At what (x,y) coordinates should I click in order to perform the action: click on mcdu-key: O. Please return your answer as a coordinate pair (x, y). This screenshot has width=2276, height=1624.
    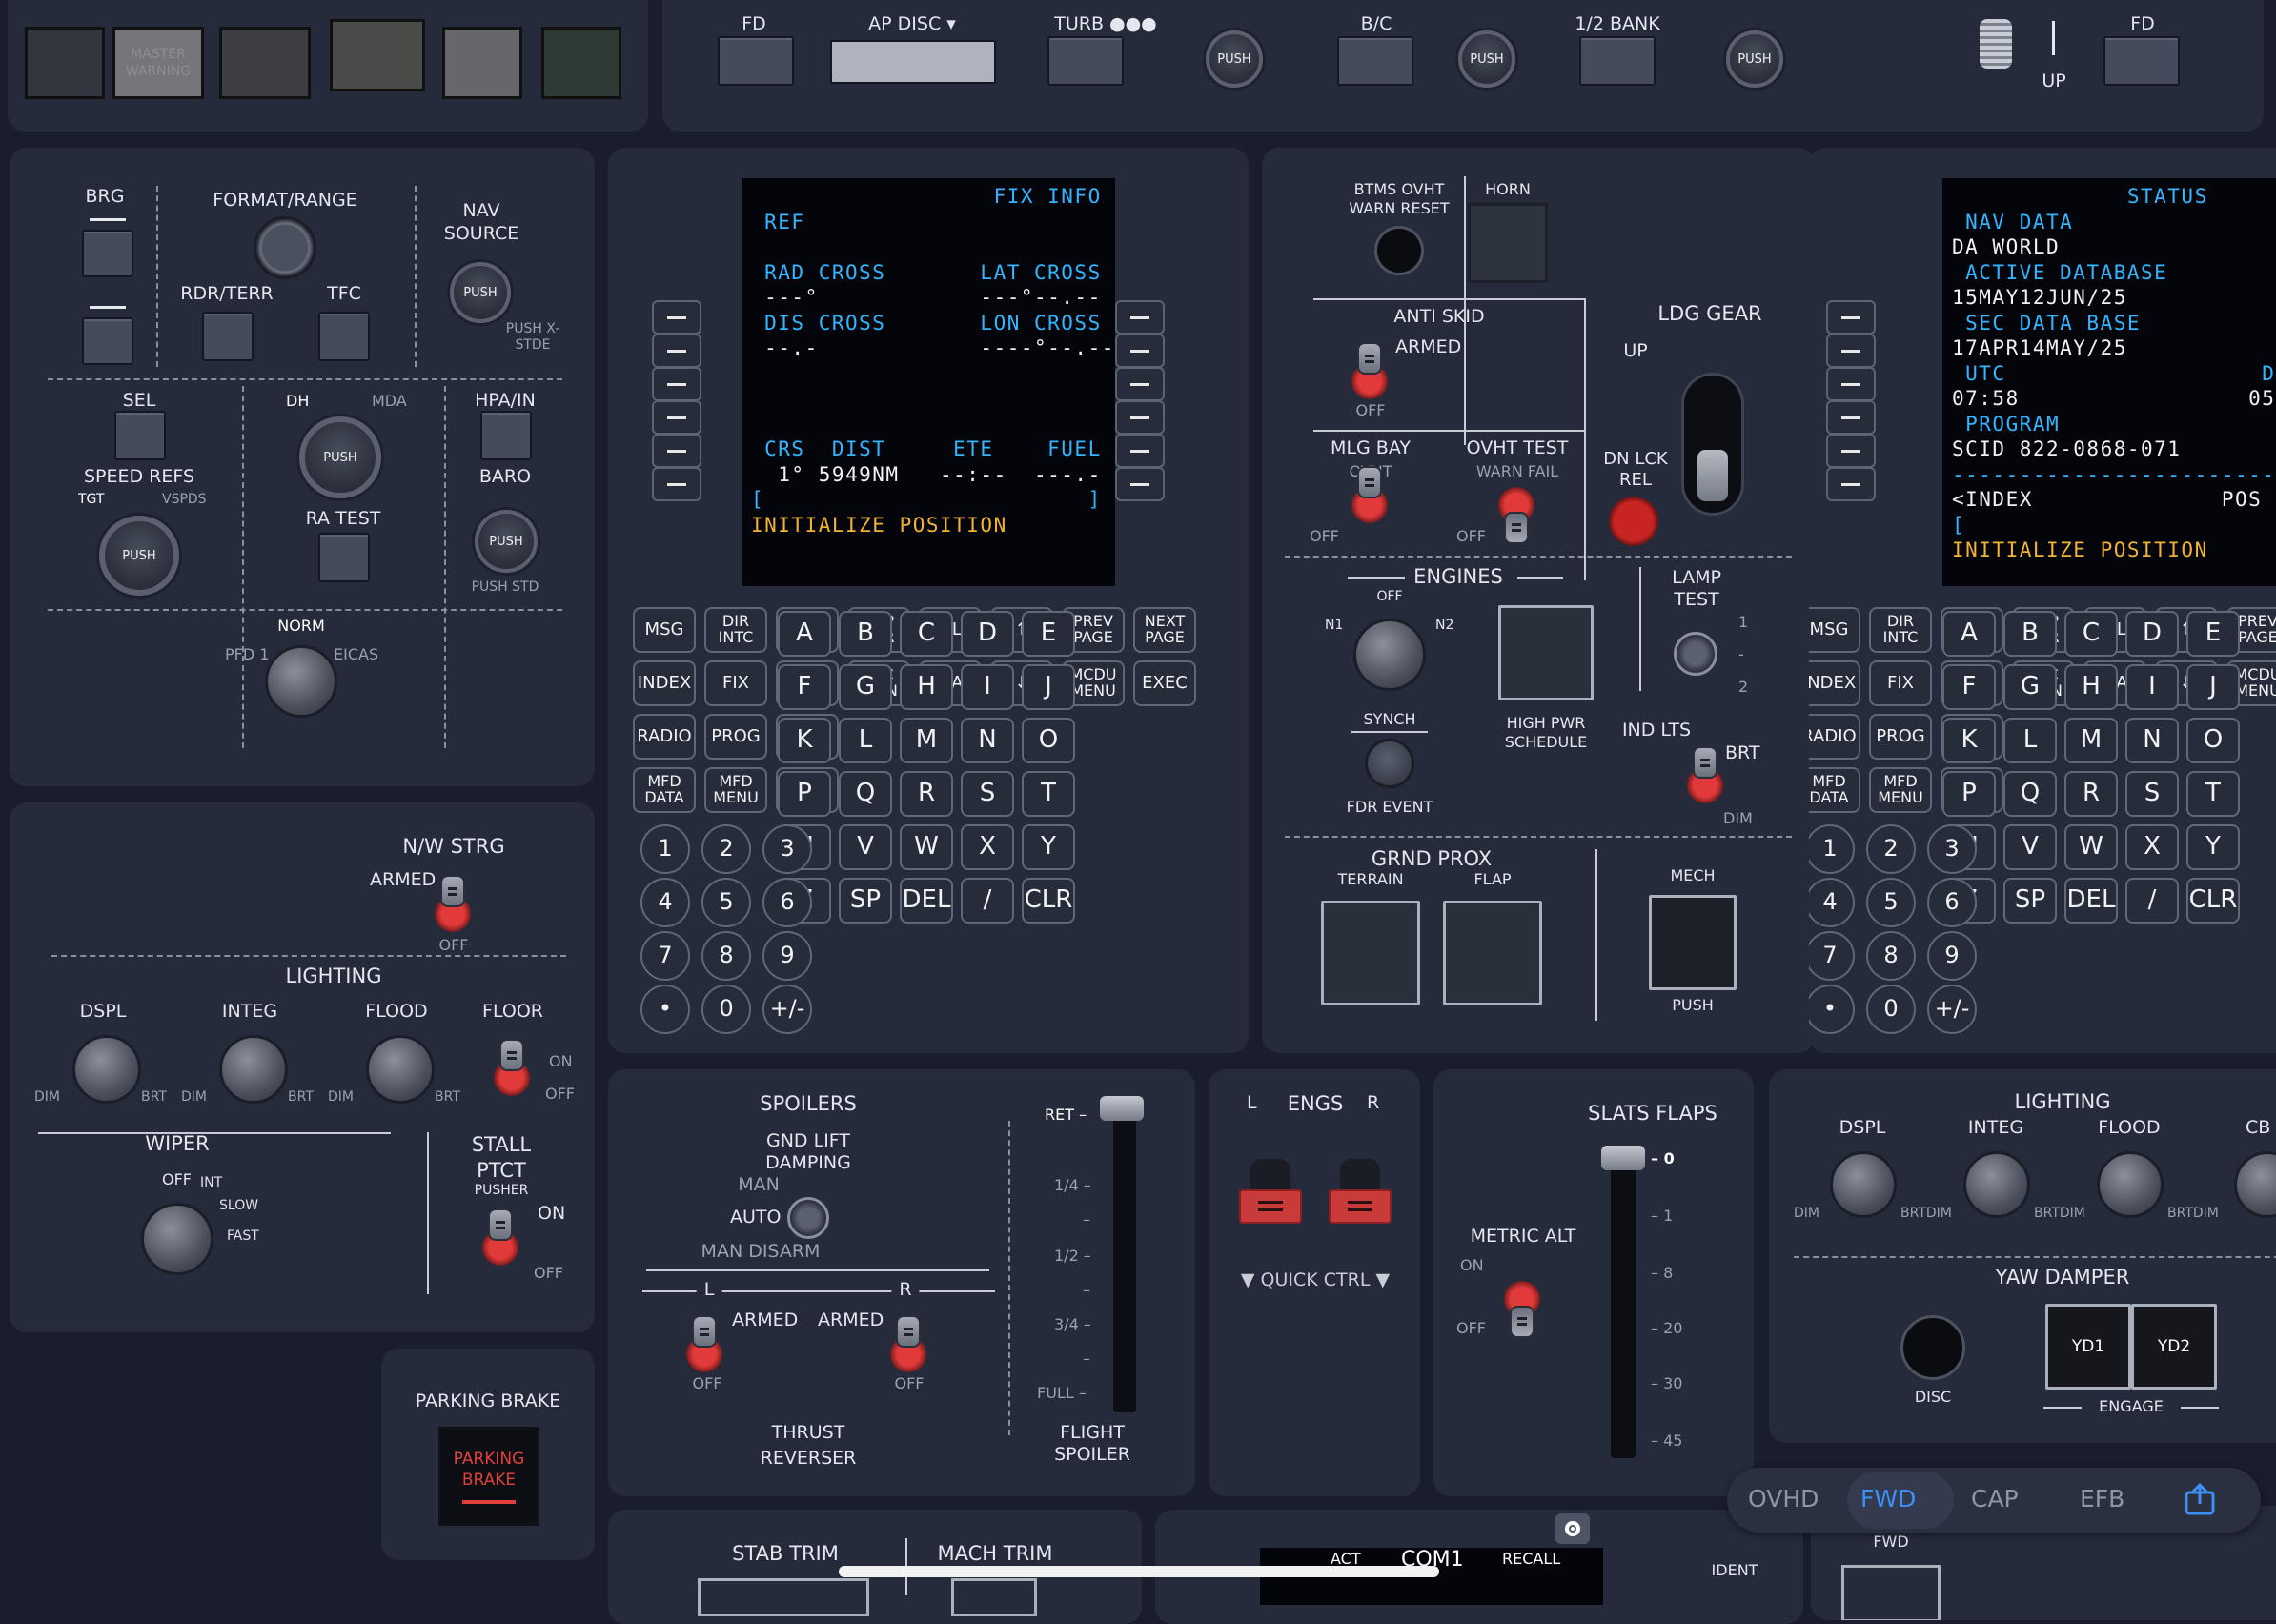
    Looking at the image, I should click on (1048, 740).